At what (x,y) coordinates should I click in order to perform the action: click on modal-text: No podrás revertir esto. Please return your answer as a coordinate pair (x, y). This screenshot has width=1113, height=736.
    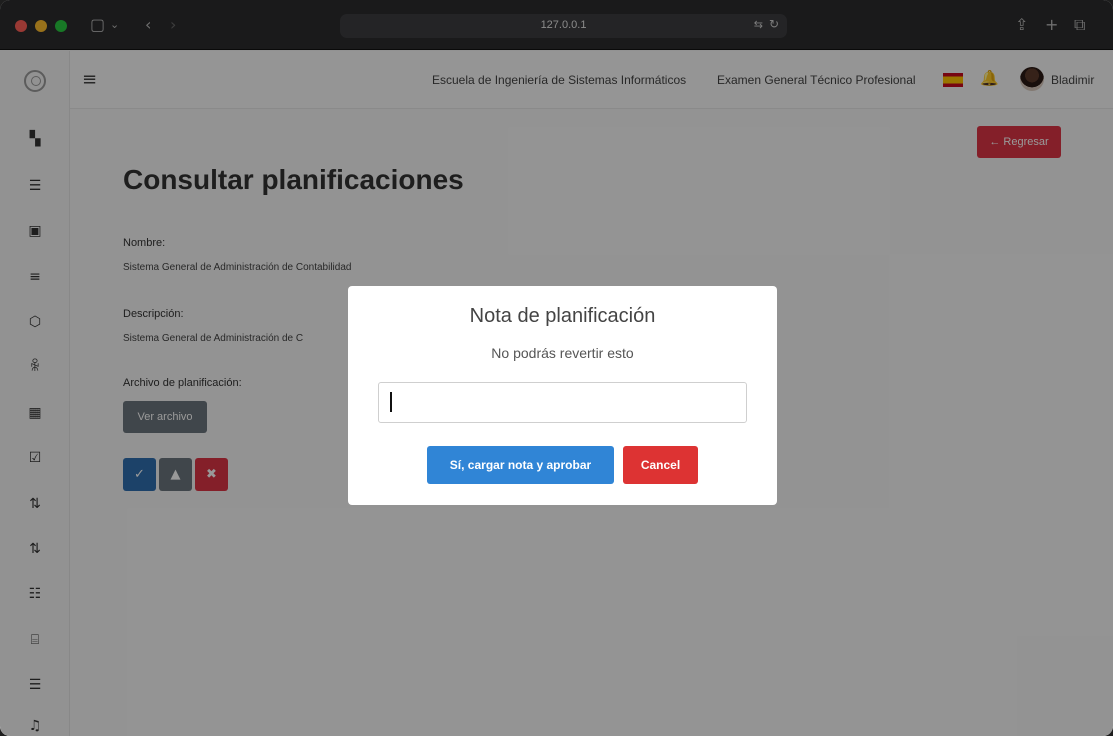
    Looking at the image, I should click on (562, 353).